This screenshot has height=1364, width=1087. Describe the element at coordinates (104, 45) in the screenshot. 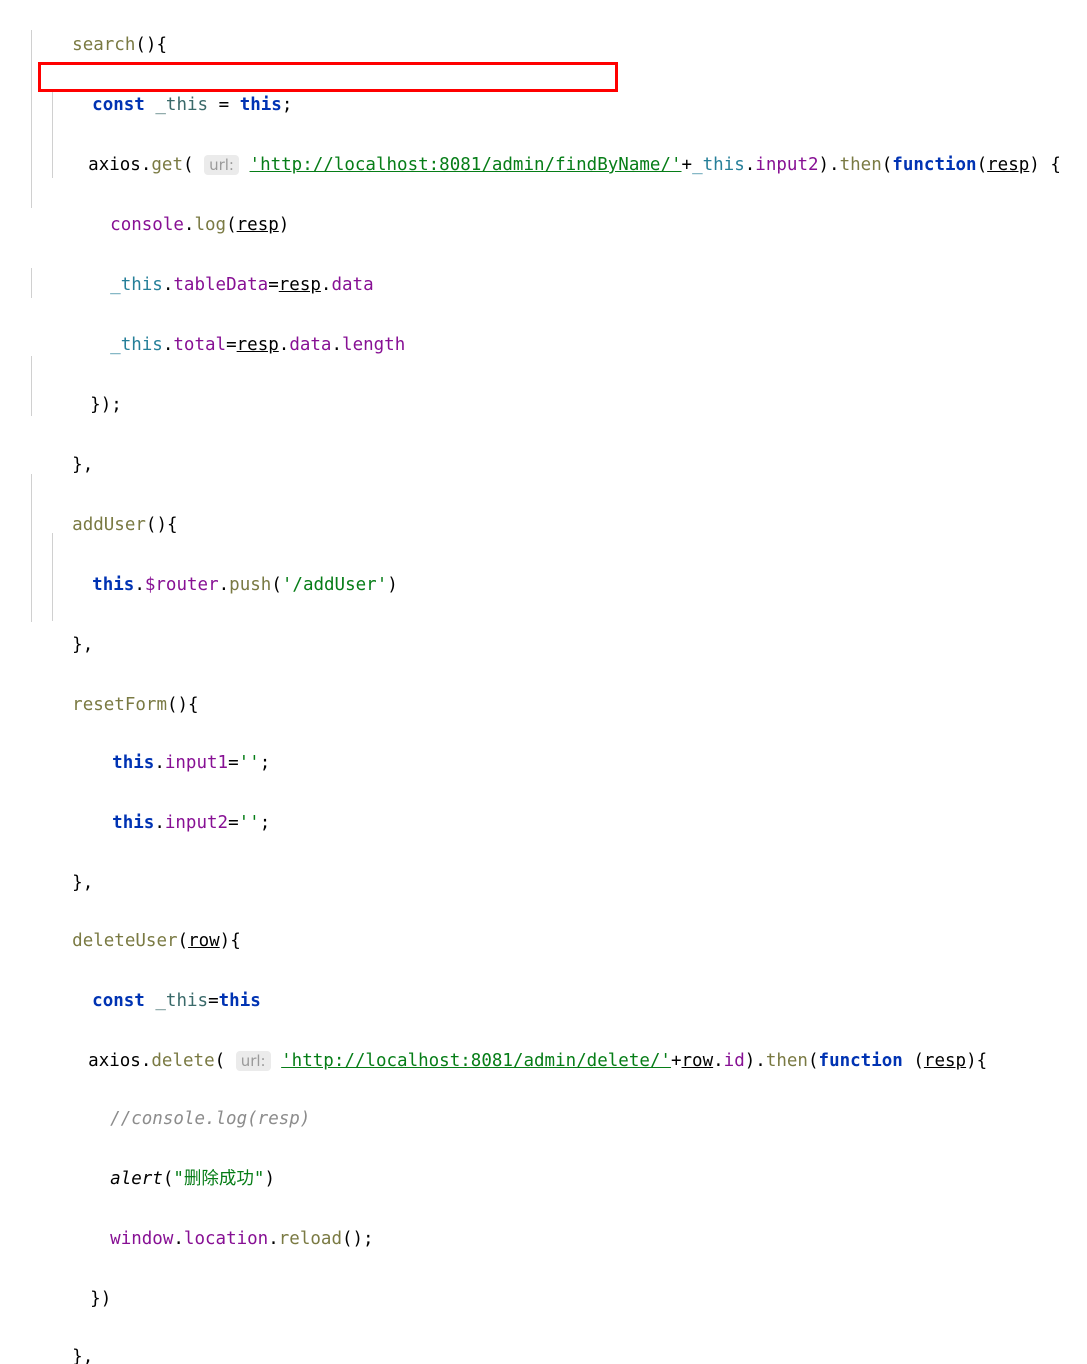

I see `function-name-search: search` at that location.